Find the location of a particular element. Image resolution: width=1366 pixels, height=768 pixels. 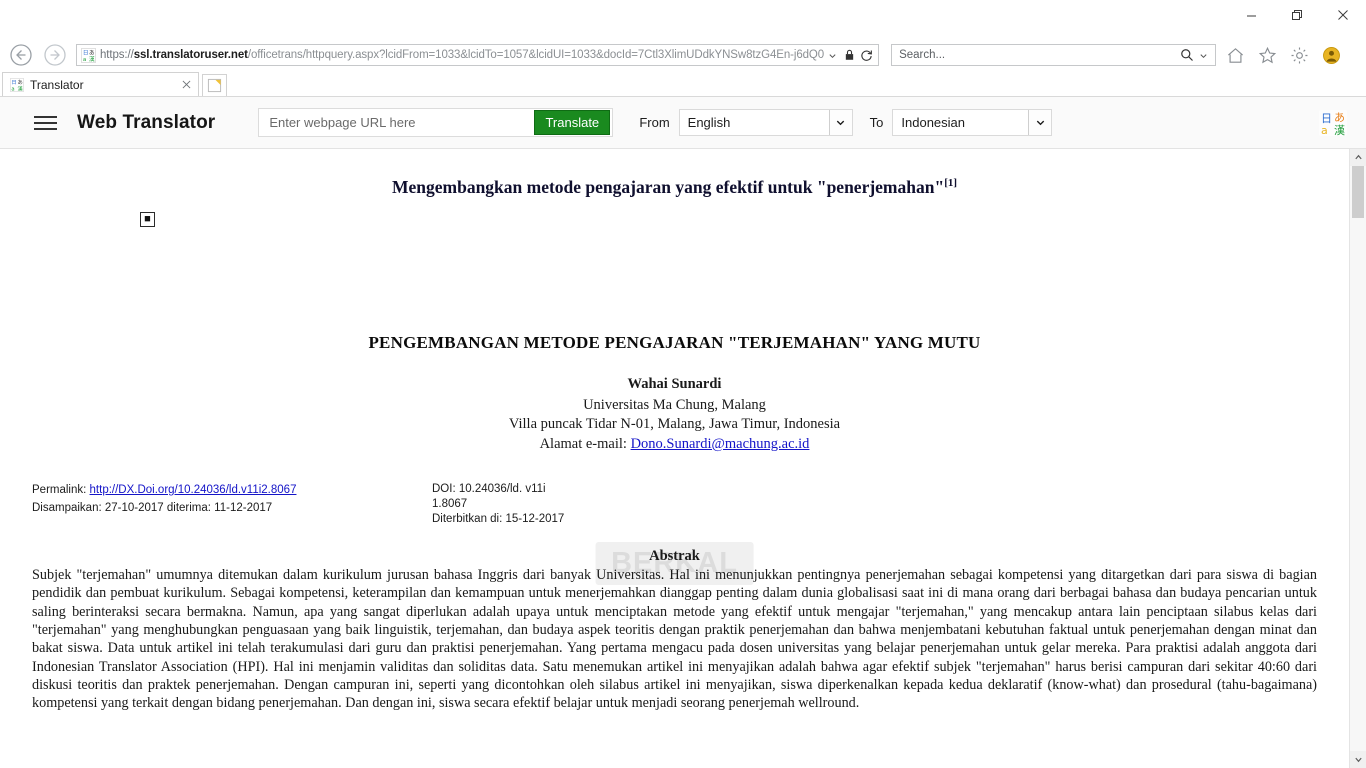

permalink-label: Permalink: is located at coordinates (61, 490).